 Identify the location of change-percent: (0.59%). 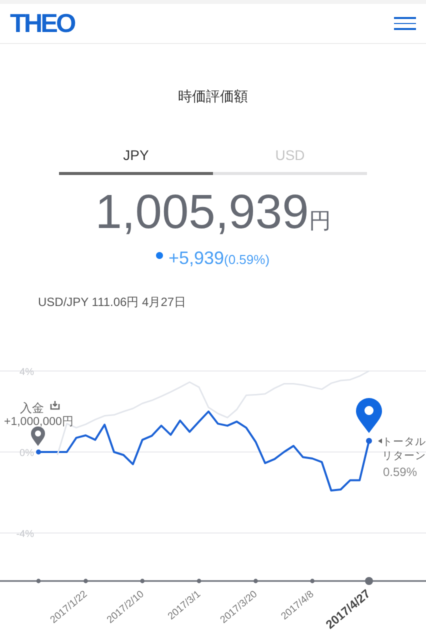
(247, 260).